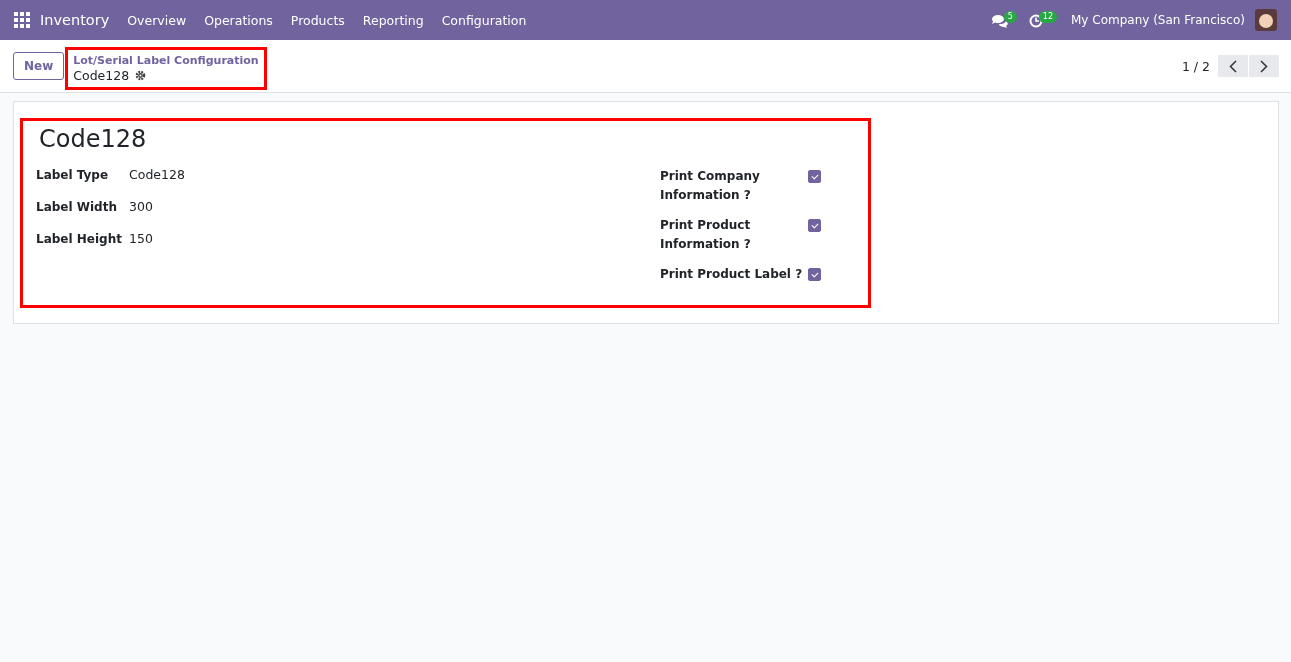  What do you see at coordinates (141, 75) in the screenshot?
I see `gear-icon` at bounding box center [141, 75].